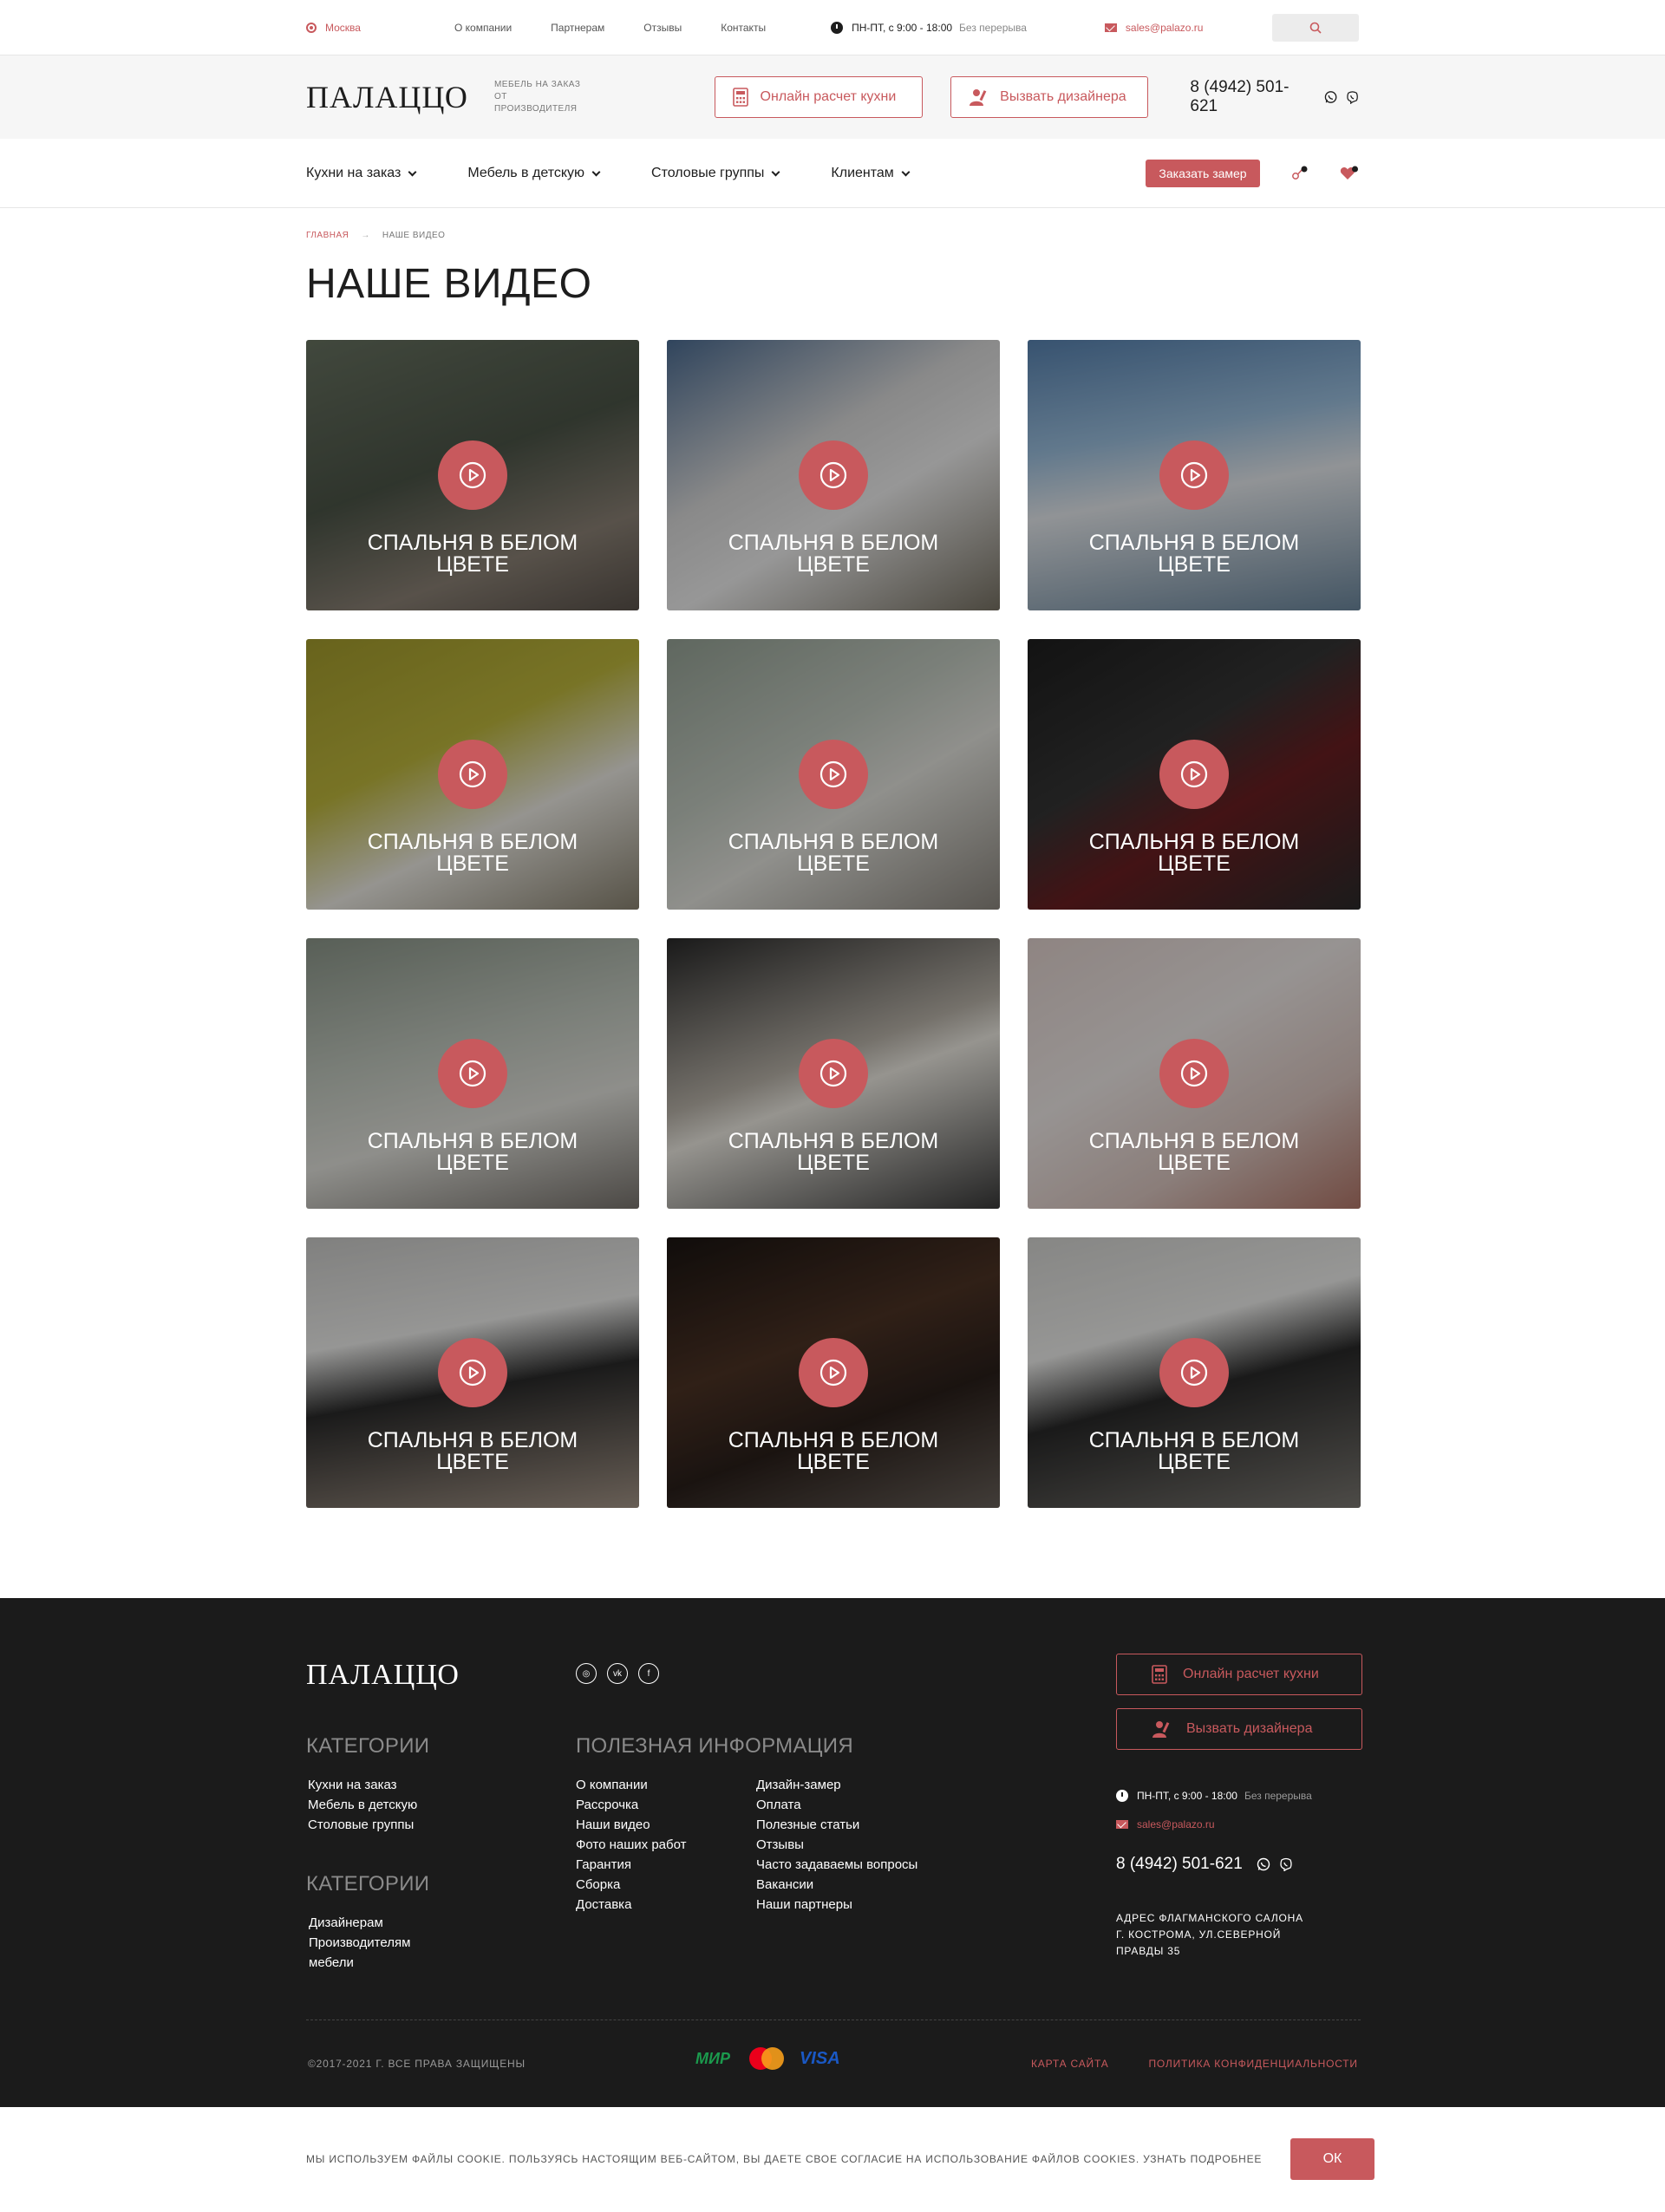 This screenshot has height=2212, width=1665. Describe the element at coordinates (359, 1963) in the screenshot. I see `footer-link: мебели` at that location.